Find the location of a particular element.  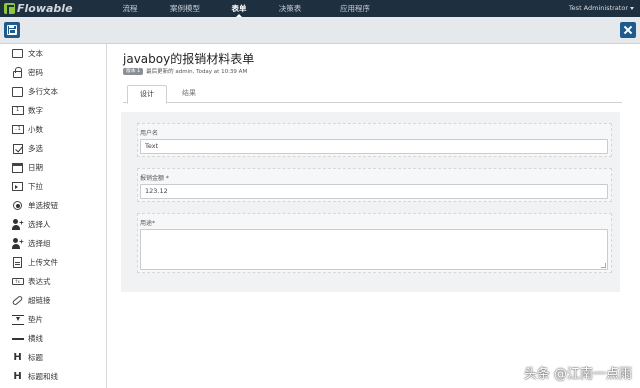

palette-item-dropdown: 下拉 is located at coordinates (53, 186).